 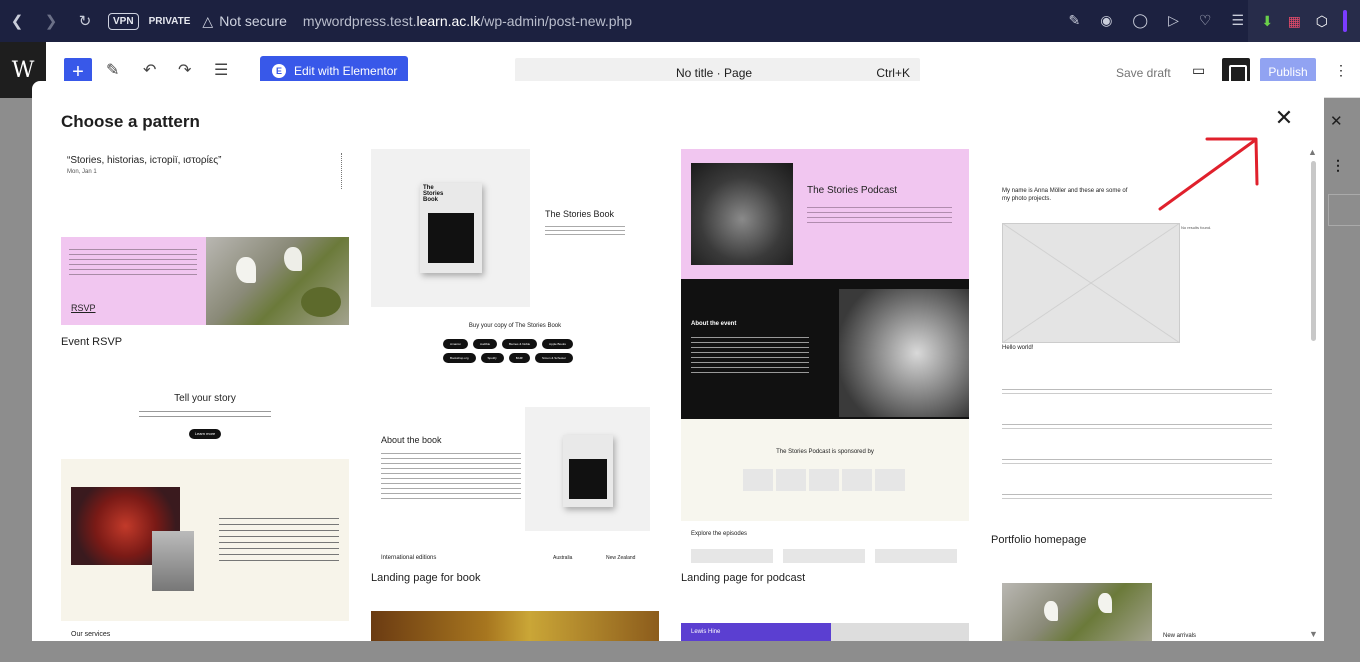 I want to click on tell-story-text, so click(x=205, y=414).